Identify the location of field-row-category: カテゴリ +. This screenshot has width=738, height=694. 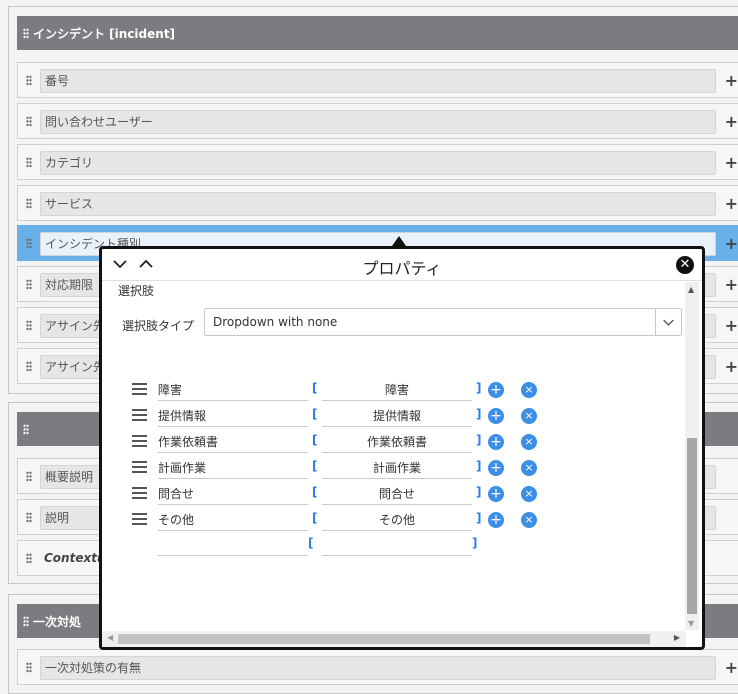
(377, 162).